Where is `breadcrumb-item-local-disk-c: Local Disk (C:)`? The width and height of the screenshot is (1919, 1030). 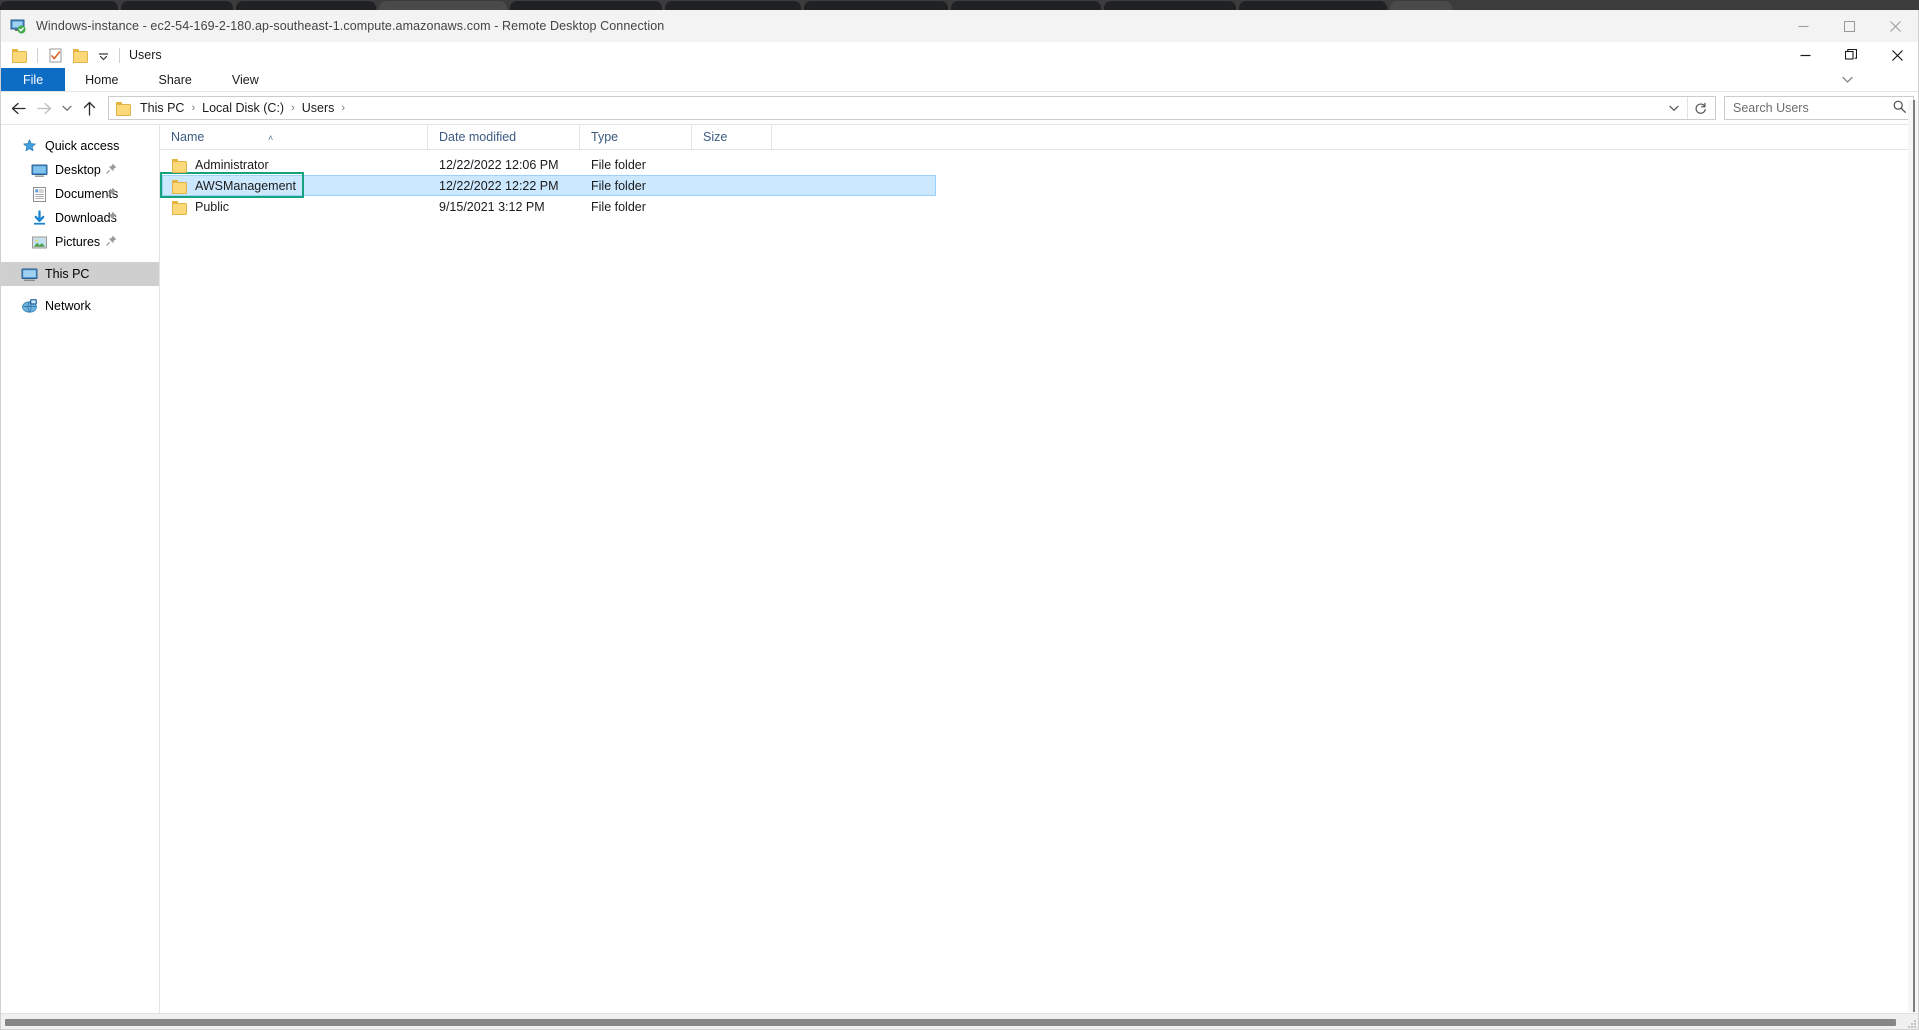 breadcrumb-item-local-disk-c: Local Disk (C:) is located at coordinates (243, 108).